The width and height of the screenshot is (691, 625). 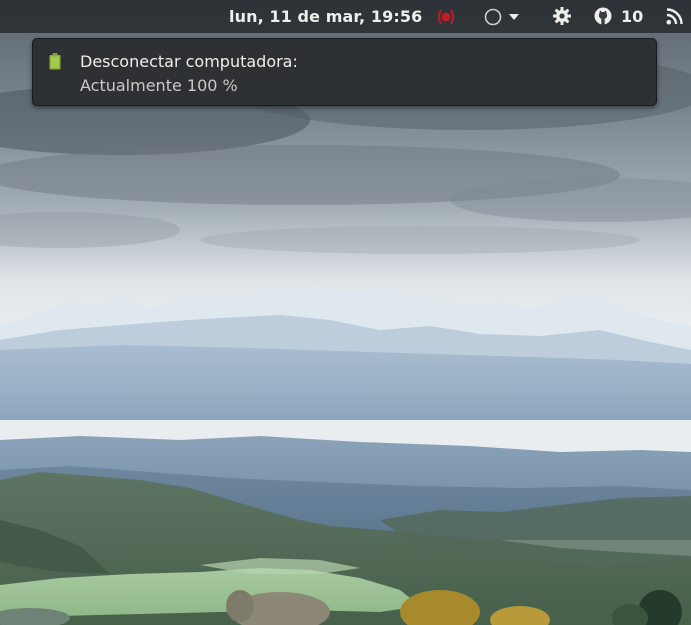 I want to click on rss-icon, so click(x=674, y=16).